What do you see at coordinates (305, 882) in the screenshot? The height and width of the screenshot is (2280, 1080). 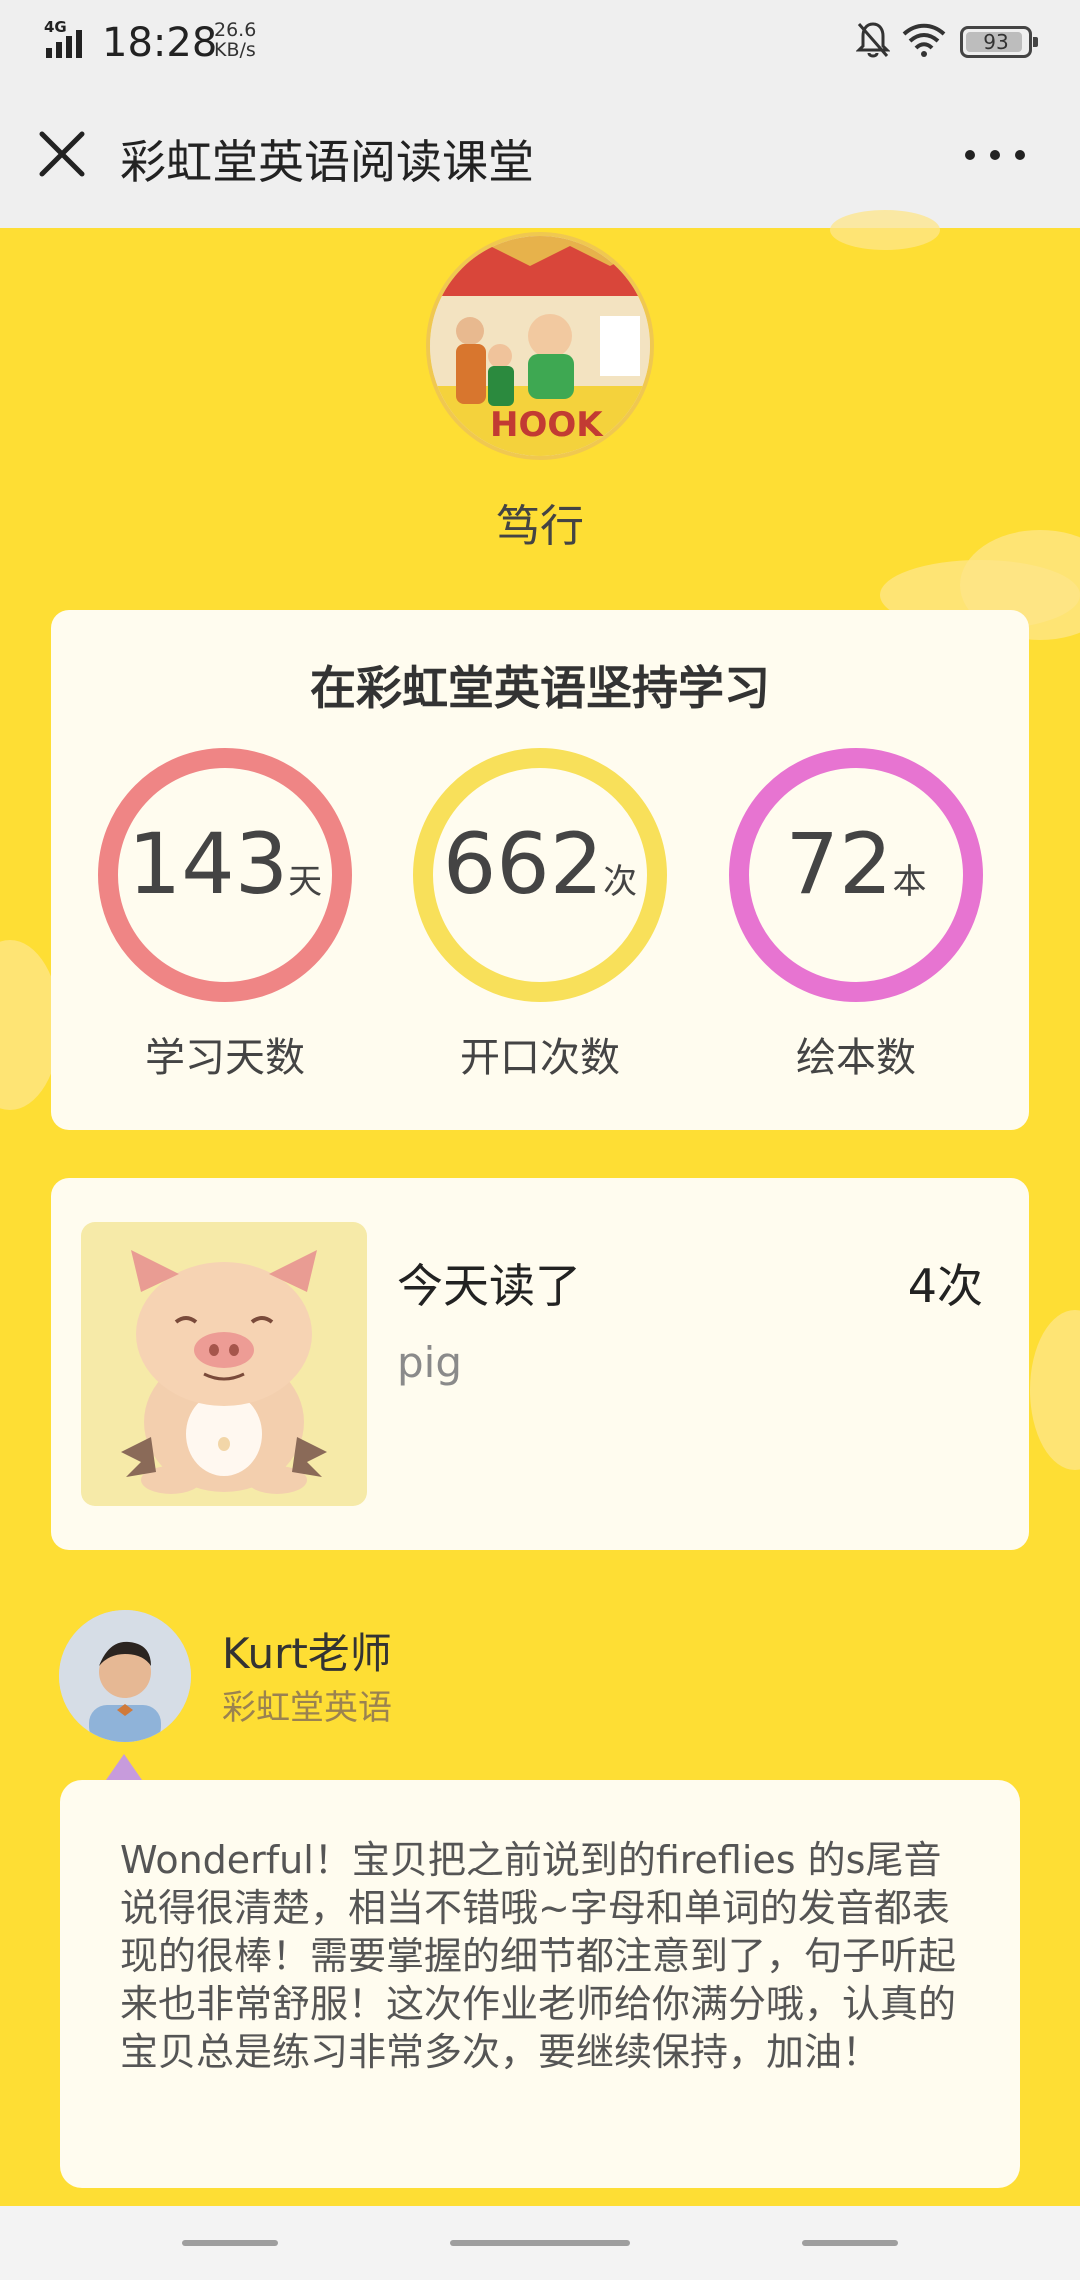 I see `stat-unit: 天` at bounding box center [305, 882].